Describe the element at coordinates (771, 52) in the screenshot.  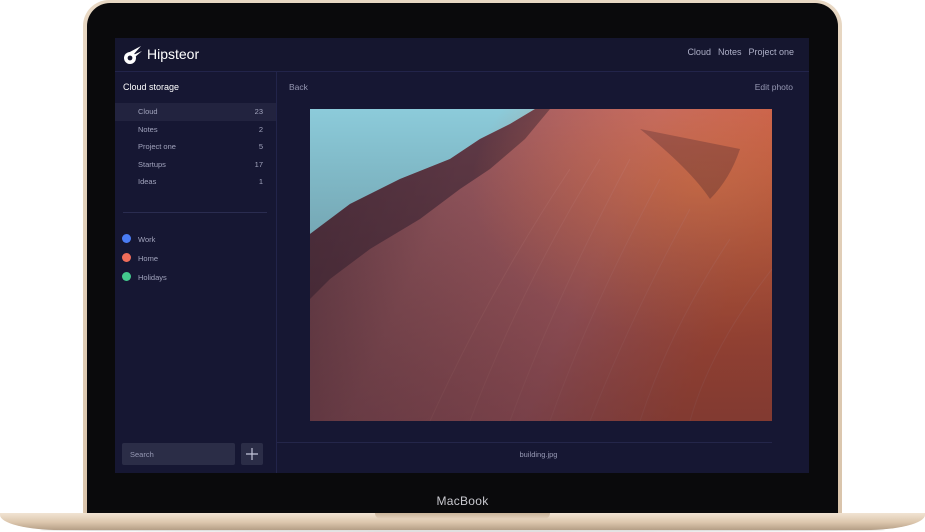
I see `top-nav-project-one: Project one` at that location.